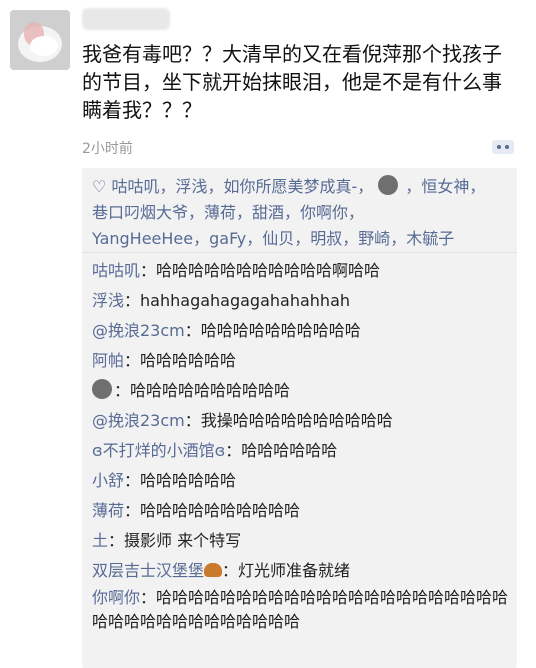  What do you see at coordinates (242, 186) in the screenshot?
I see `likes-names-line1: 咕咕叽，浮浅，如你所愿美梦成真-，` at bounding box center [242, 186].